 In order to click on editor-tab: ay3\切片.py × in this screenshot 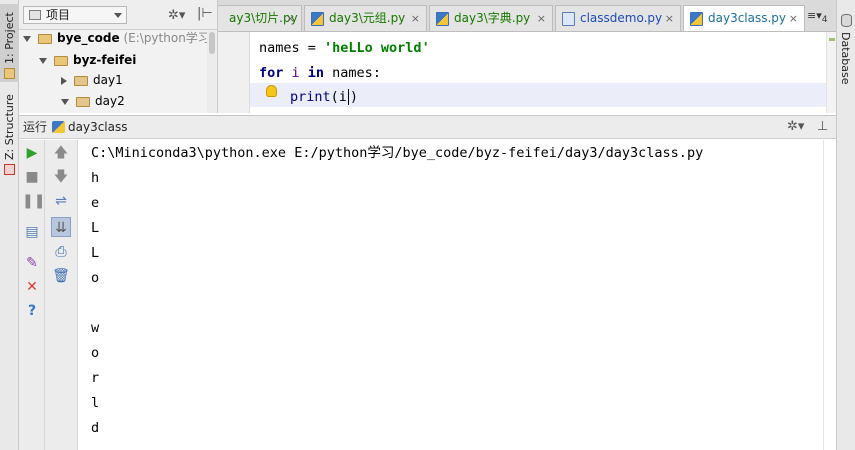, I will do `click(260, 18)`.